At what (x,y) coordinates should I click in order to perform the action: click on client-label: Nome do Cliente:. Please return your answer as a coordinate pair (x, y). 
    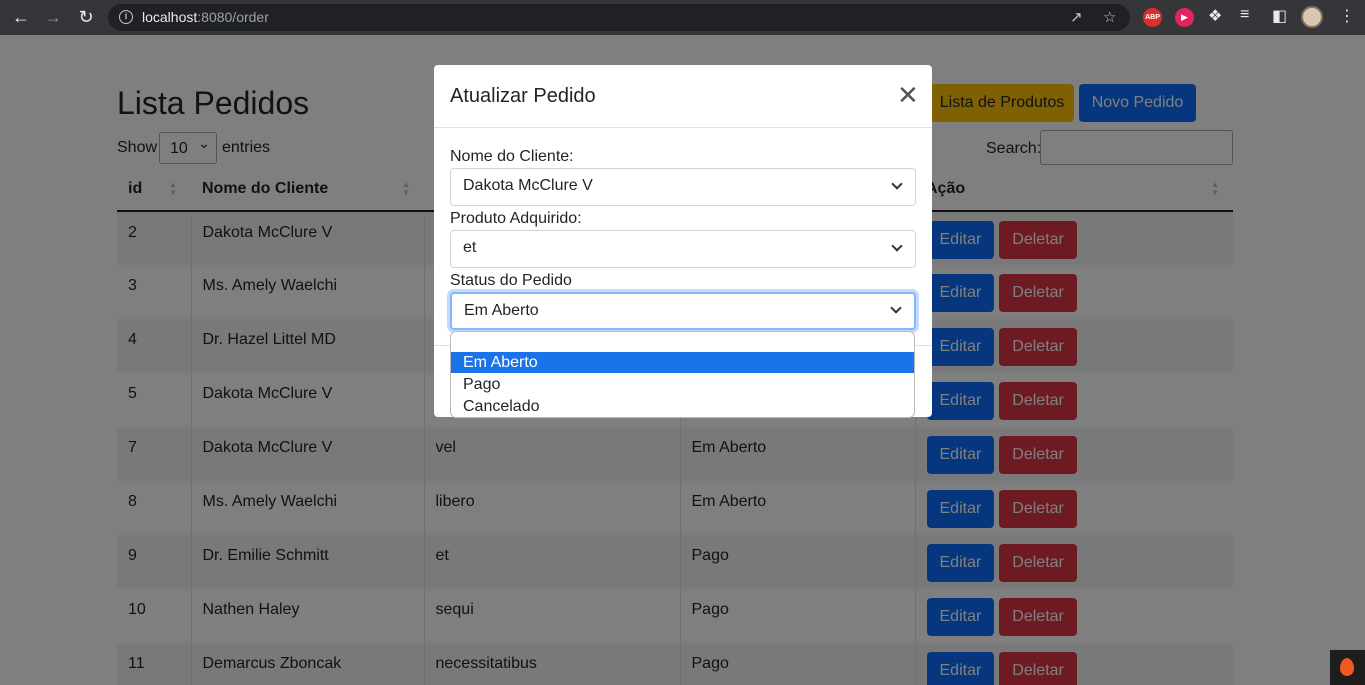
    Looking at the image, I should click on (512, 156).